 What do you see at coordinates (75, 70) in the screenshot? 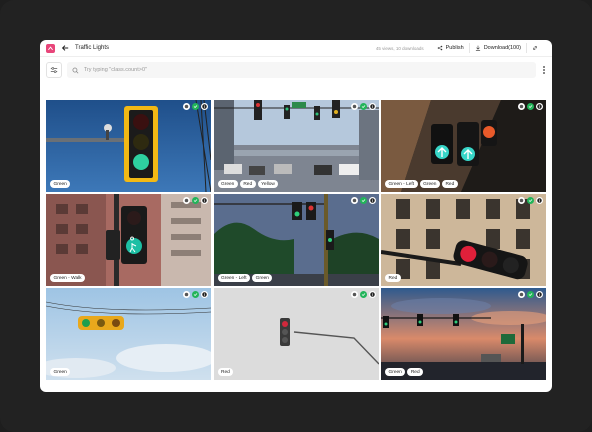
I see `search-icon` at bounding box center [75, 70].